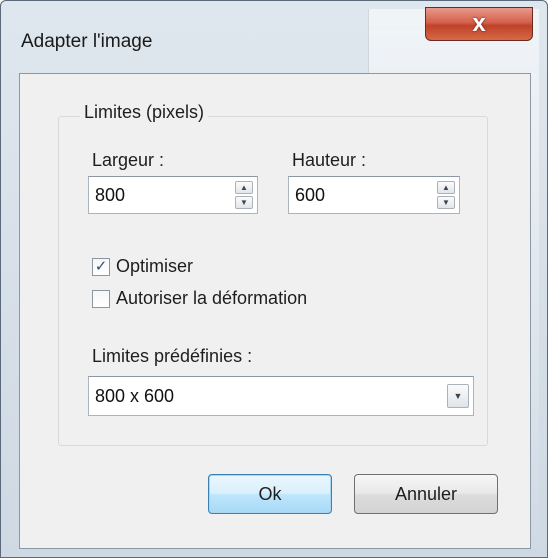 This screenshot has height=558, width=548. I want to click on presets-selected-value: 800 x 600, so click(135, 396).